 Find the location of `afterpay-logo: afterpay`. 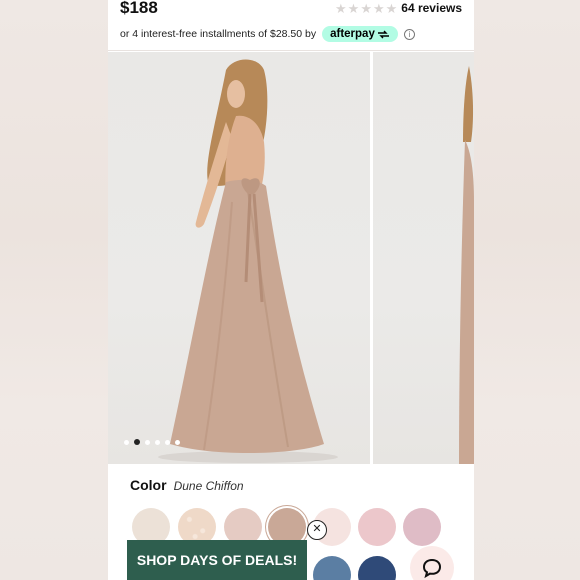

afterpay-logo: afterpay is located at coordinates (352, 34).